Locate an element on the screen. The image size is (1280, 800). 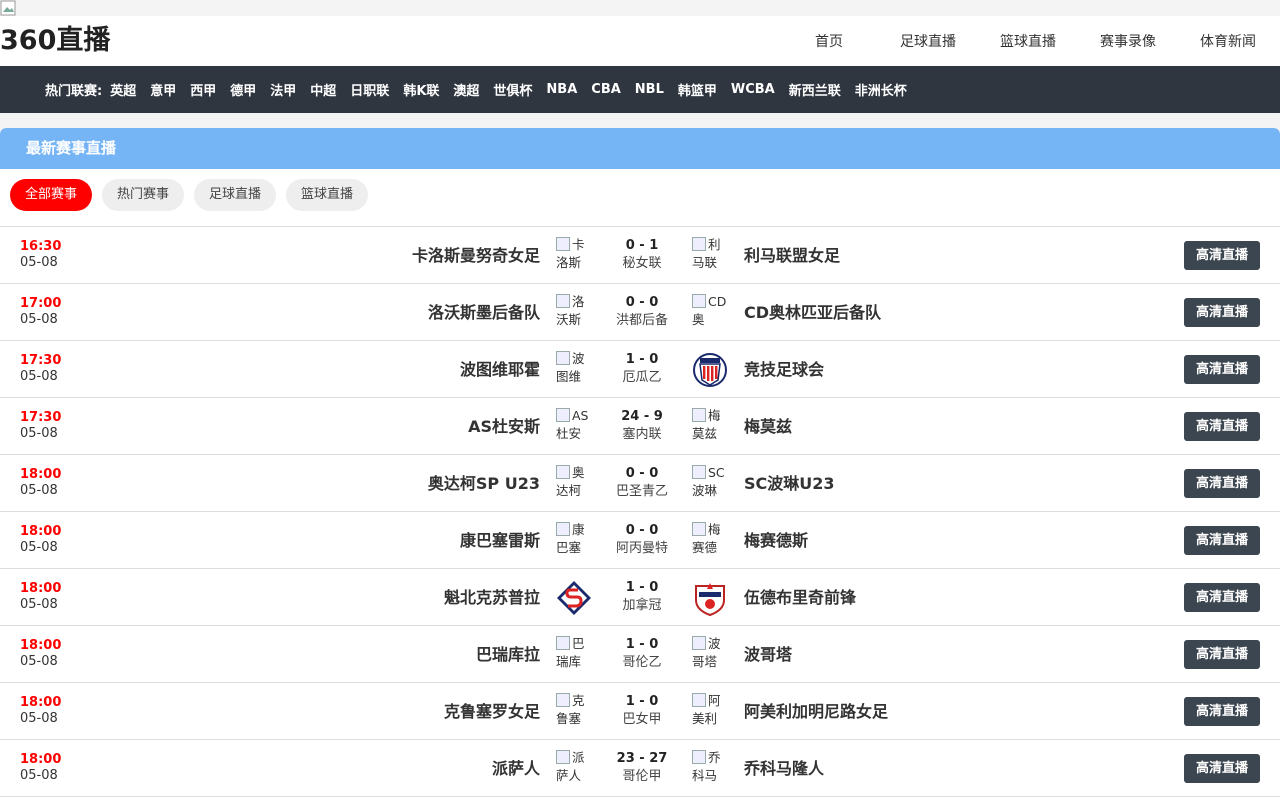
match-league: 阿丙曼特 is located at coordinates (642, 549).